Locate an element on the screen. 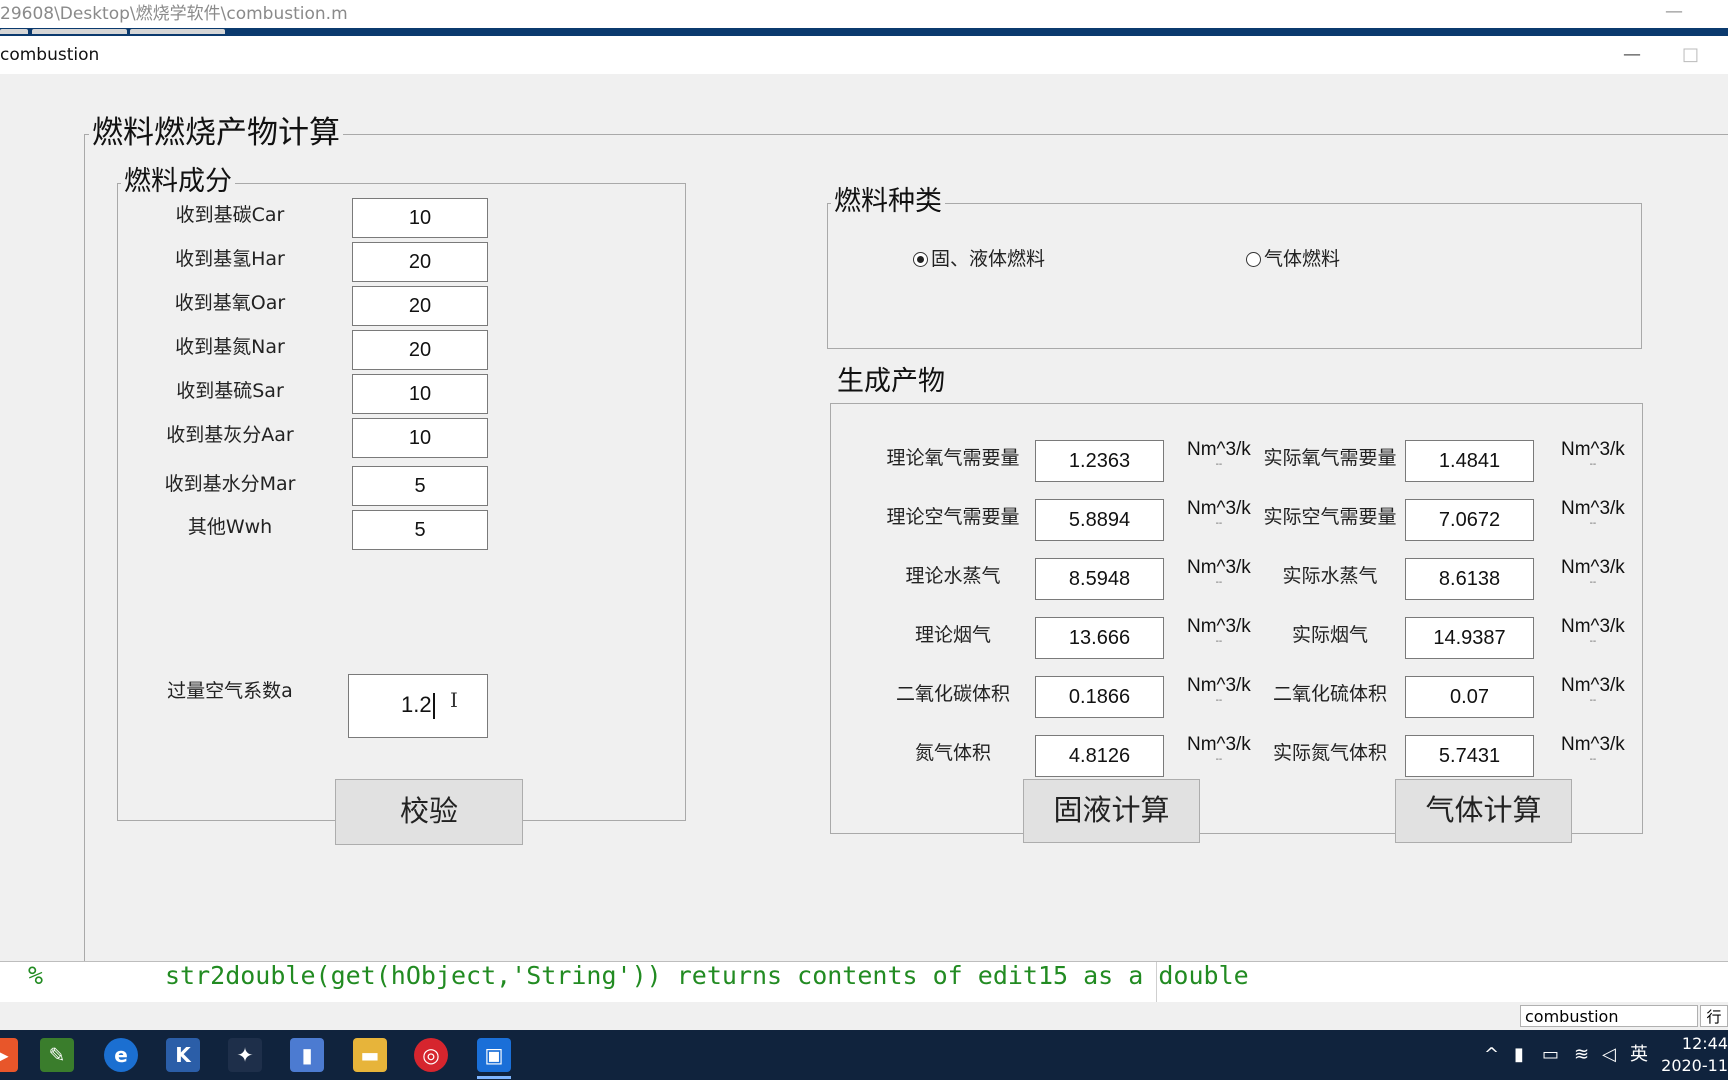  excess-air-value: 1.2 is located at coordinates (416, 704).